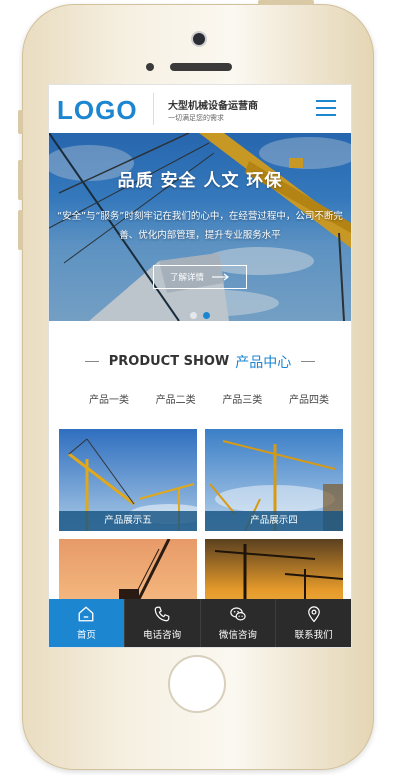 This screenshot has height=775, width=400. I want to click on nav-wechat: 微信咨询, so click(239, 623).